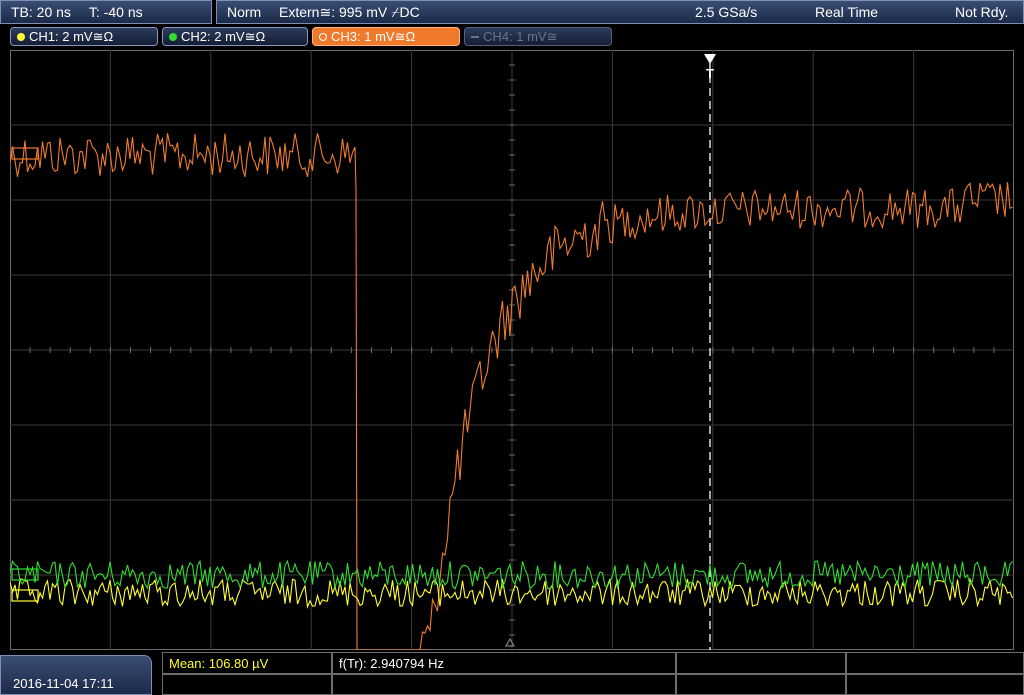  I want to click on measurement-cell-frequency: f(Tr): 2.940794 Hz, so click(504, 663).